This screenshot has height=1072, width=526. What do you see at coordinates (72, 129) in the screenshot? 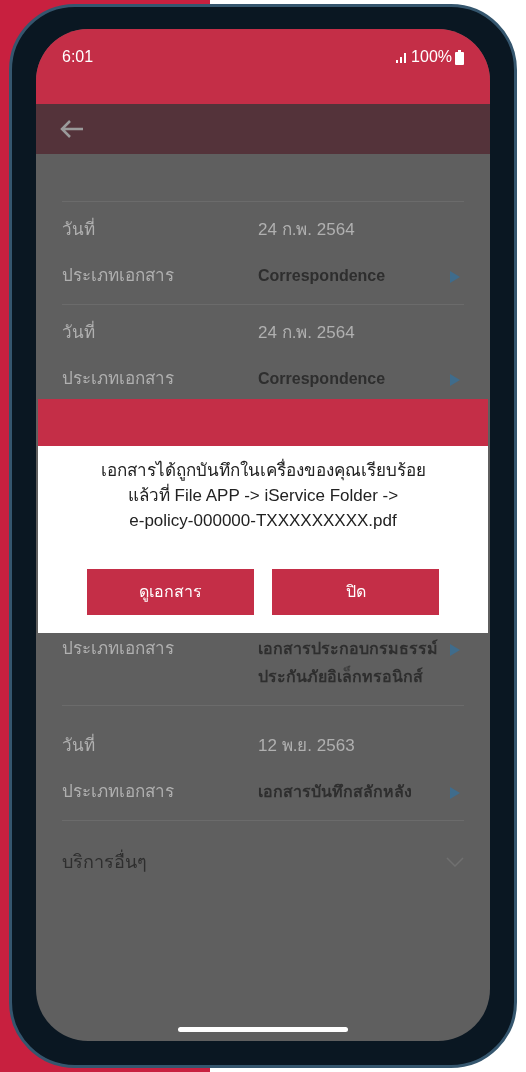
I see `back-arrow-icon` at bounding box center [72, 129].